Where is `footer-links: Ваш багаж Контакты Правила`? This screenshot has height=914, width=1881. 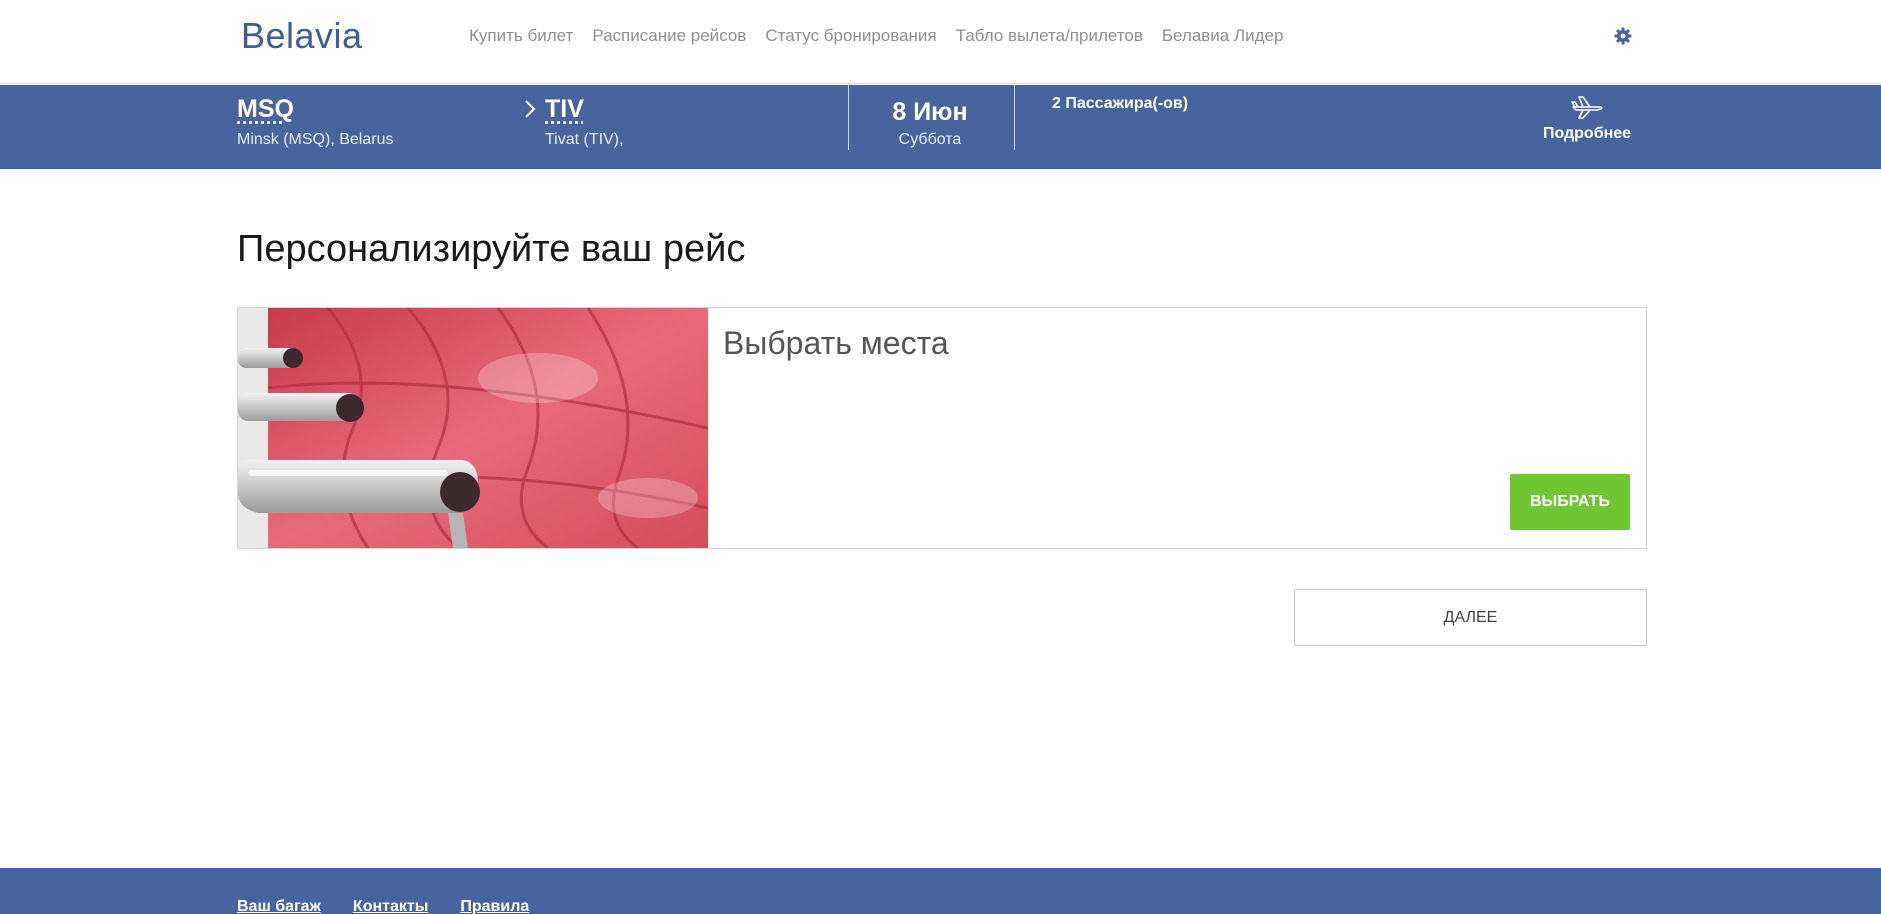
footer-links: Ваш багаж Контакты Правила is located at coordinates (399, 906).